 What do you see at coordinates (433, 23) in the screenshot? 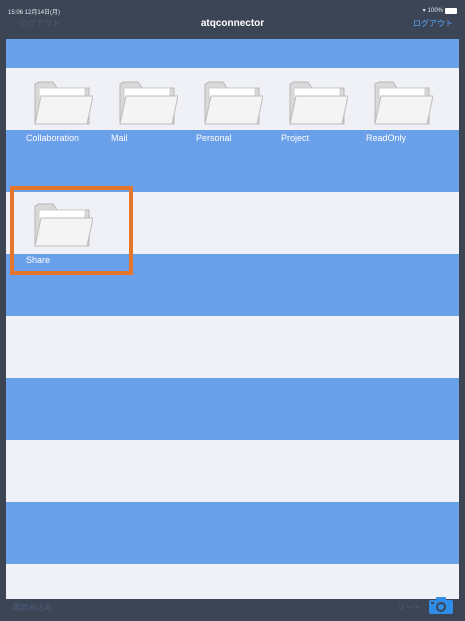
I see `logout-button: ログアウト` at bounding box center [433, 23].